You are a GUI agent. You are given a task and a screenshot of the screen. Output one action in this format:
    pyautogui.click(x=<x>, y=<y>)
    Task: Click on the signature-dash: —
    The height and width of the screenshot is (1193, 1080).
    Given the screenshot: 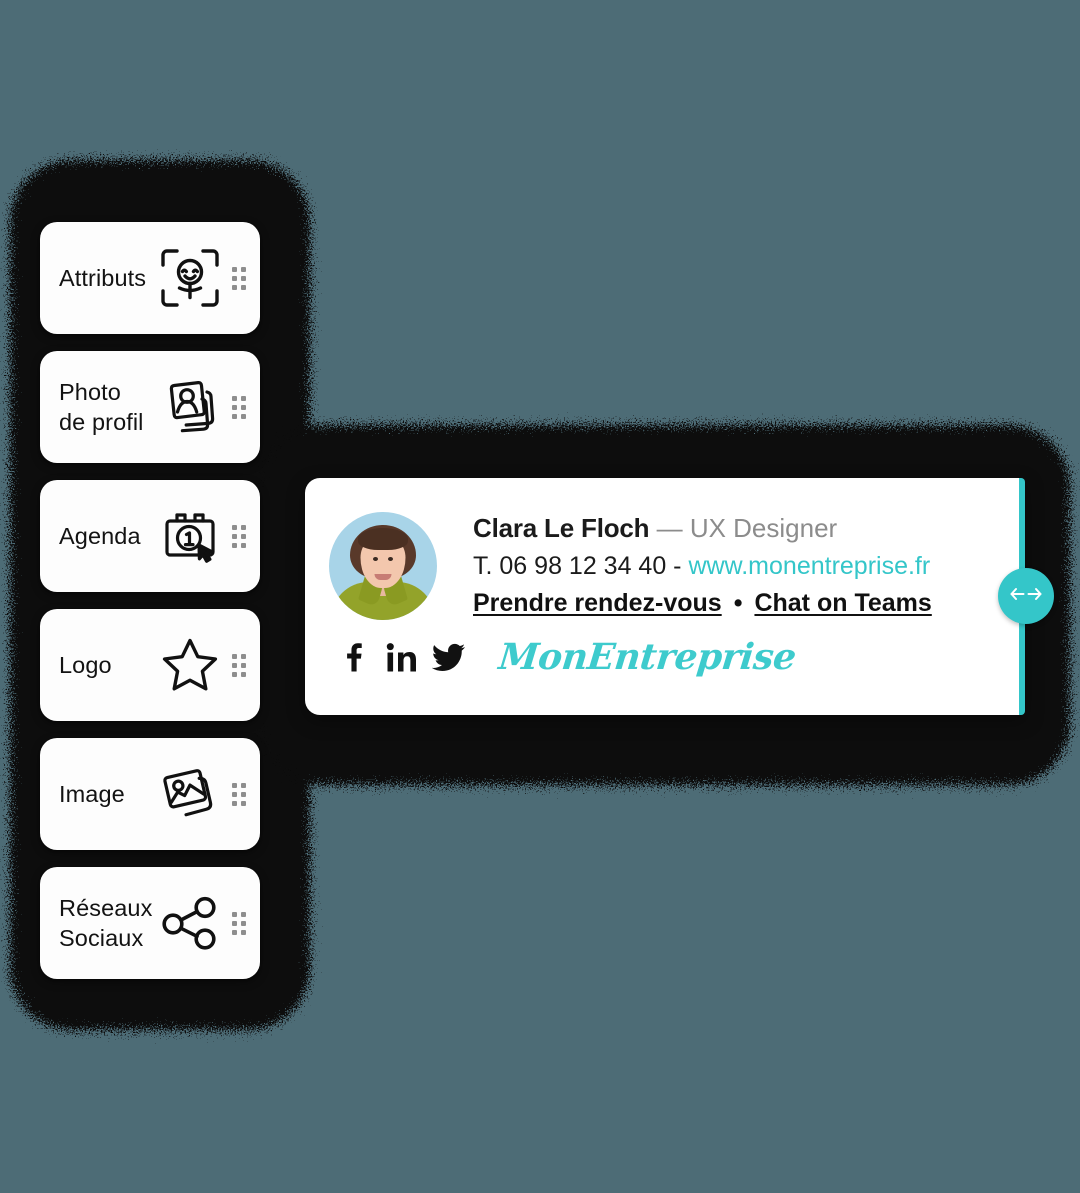 What is the action you would take?
    pyautogui.click(x=669, y=528)
    